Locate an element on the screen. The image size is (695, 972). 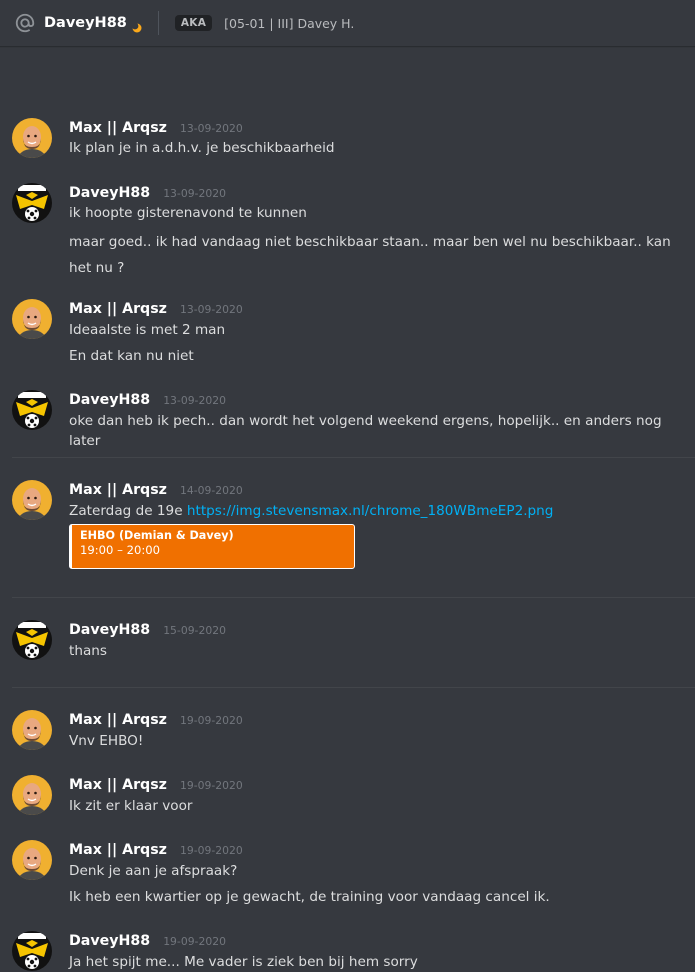
message-text: ik hoopte gisterenavond te kunnen is located at coordinates (188, 213).